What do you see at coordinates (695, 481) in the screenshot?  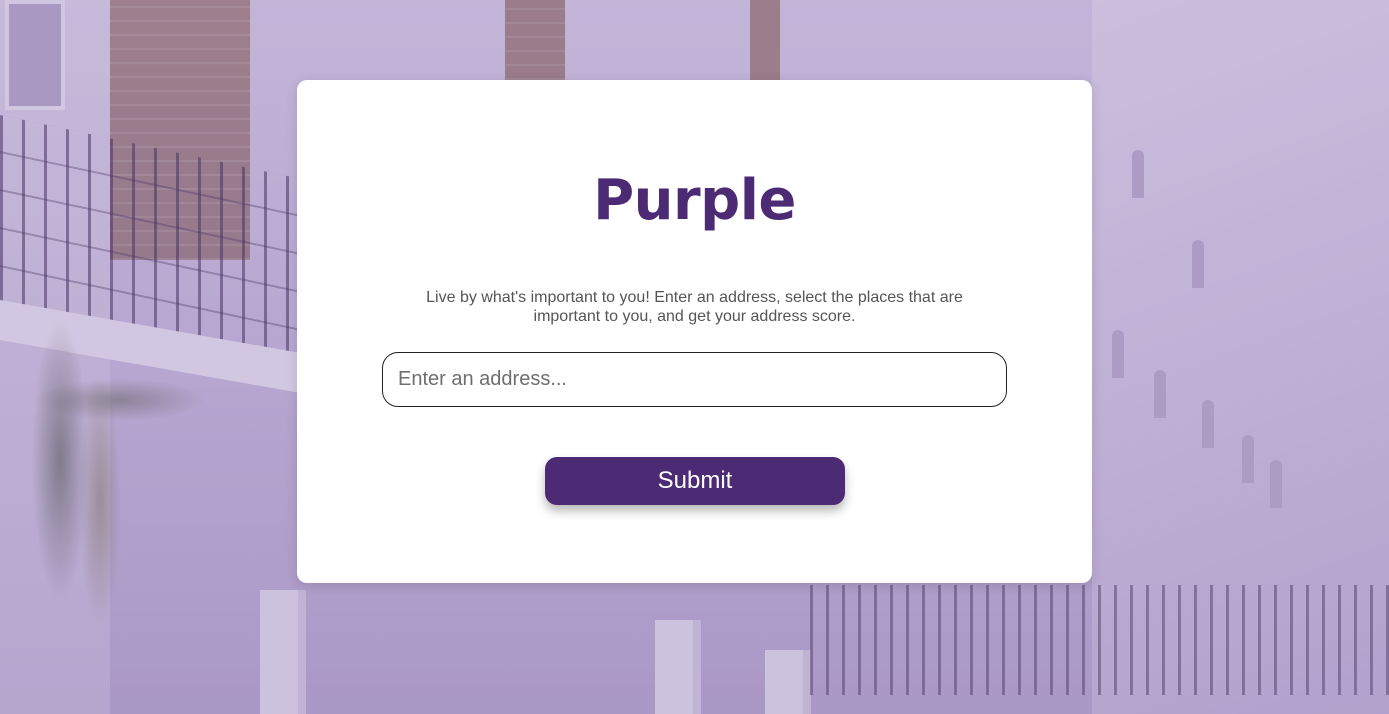 I see `submit-button: Submit` at bounding box center [695, 481].